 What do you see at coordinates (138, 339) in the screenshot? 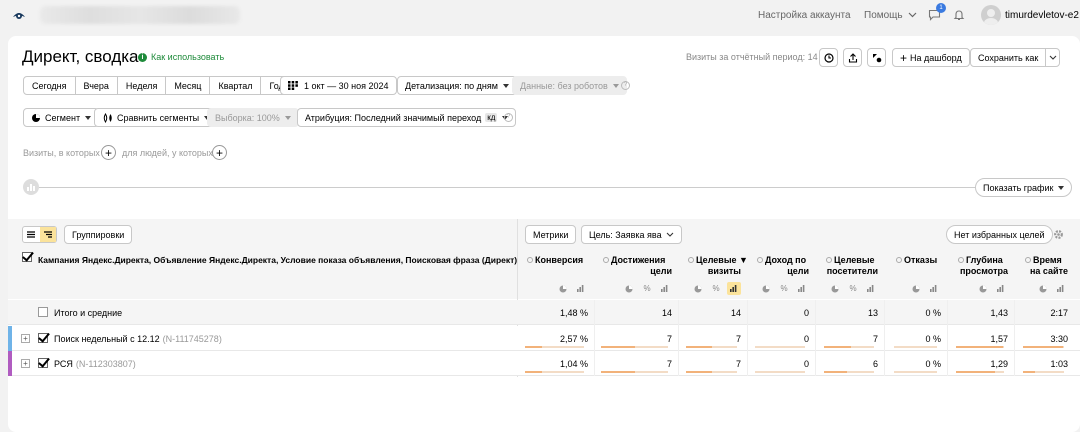
I see `row-name: Поиск недельный с 12.12 (N-111745278)` at bounding box center [138, 339].